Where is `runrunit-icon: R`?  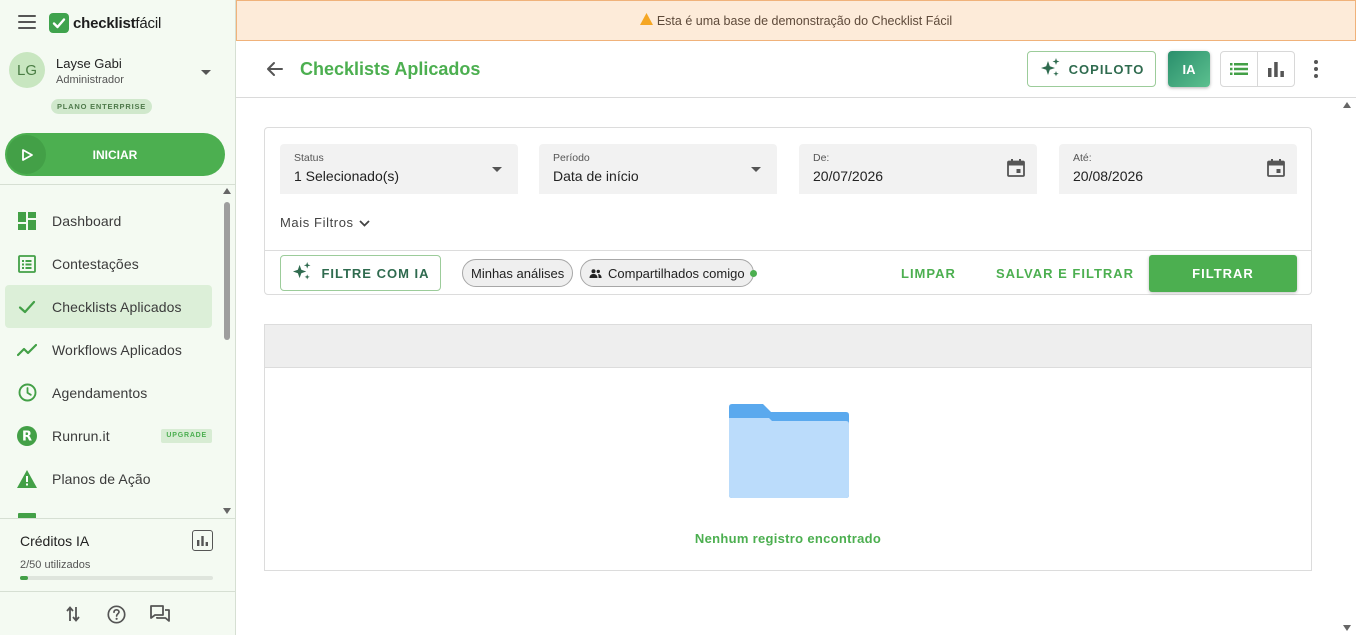 runrunit-icon: R is located at coordinates (27, 435).